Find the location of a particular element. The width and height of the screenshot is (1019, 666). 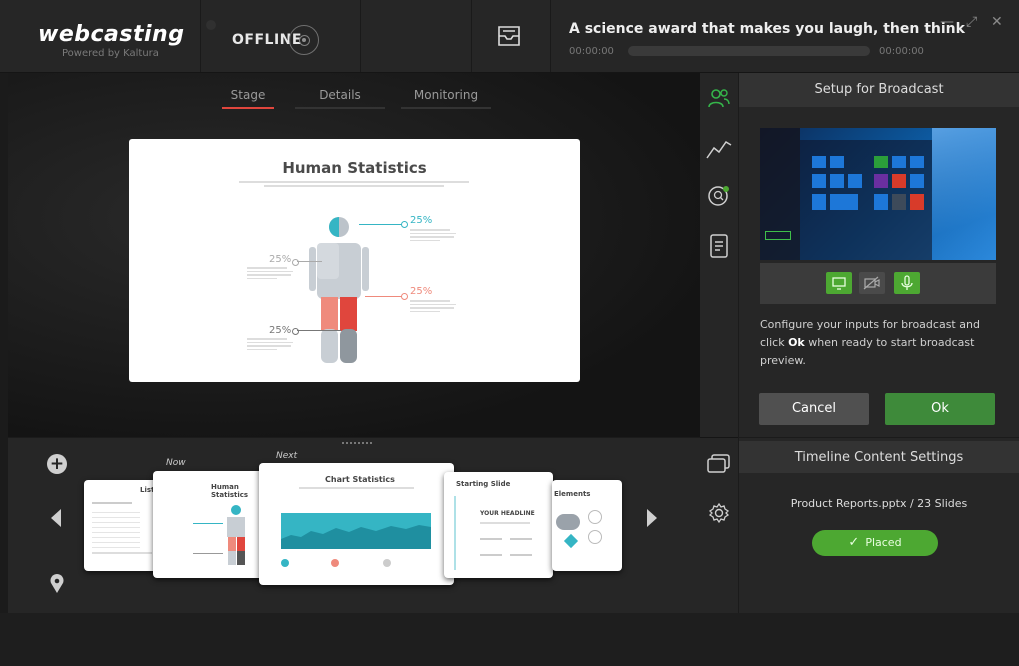

tab-stage: Stage is located at coordinates (248, 95).